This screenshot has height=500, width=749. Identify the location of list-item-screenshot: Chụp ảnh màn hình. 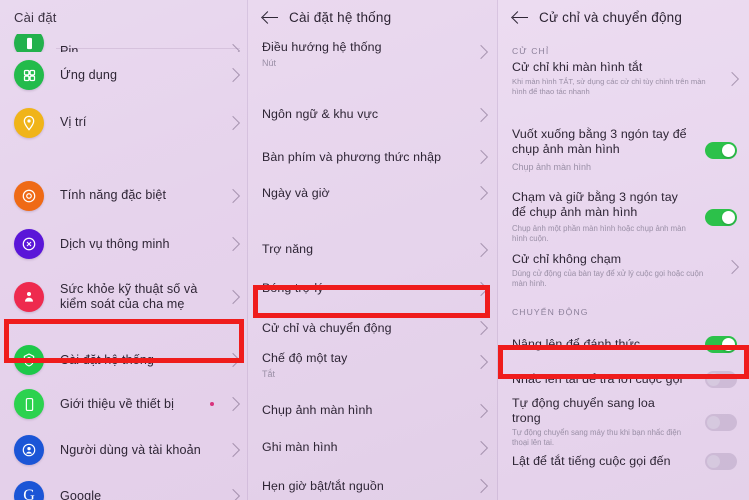
(373, 410).